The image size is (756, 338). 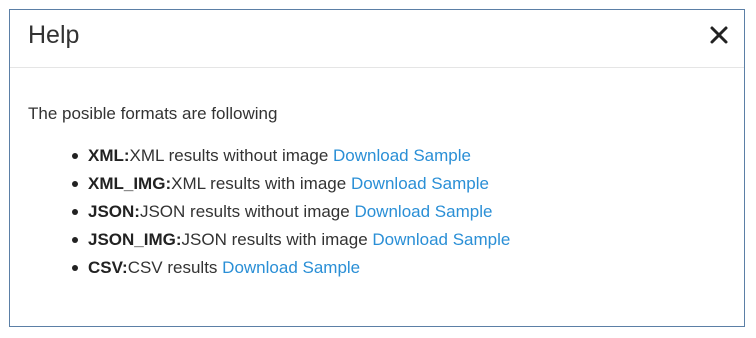 What do you see at coordinates (408, 268) in the screenshot?
I see `list-item: CSV:CSV results Download Sample` at bounding box center [408, 268].